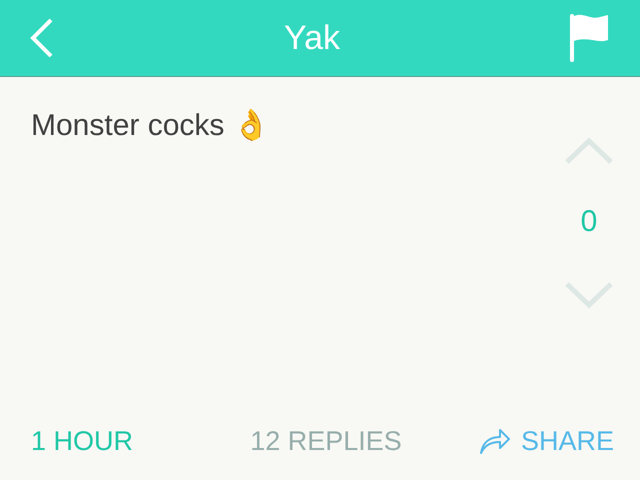  Describe the element at coordinates (82, 441) in the screenshot. I see `post-time: 1 HOUR` at that location.